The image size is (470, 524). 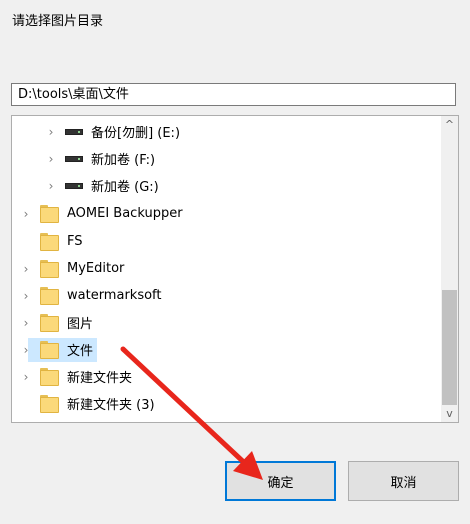 I want to click on tree-item-myeditor: › MyEditor, so click(x=72, y=268).